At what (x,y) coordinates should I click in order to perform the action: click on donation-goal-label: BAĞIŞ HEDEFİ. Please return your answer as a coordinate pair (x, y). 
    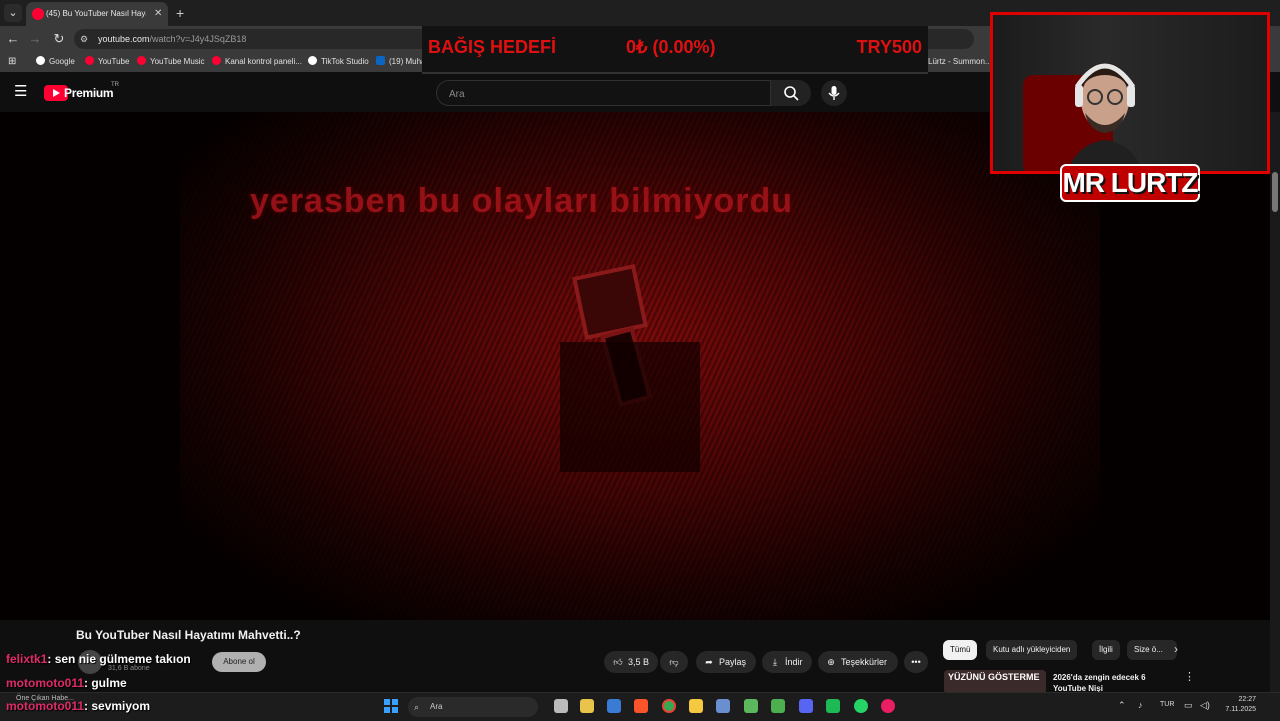
    Looking at the image, I should click on (492, 47).